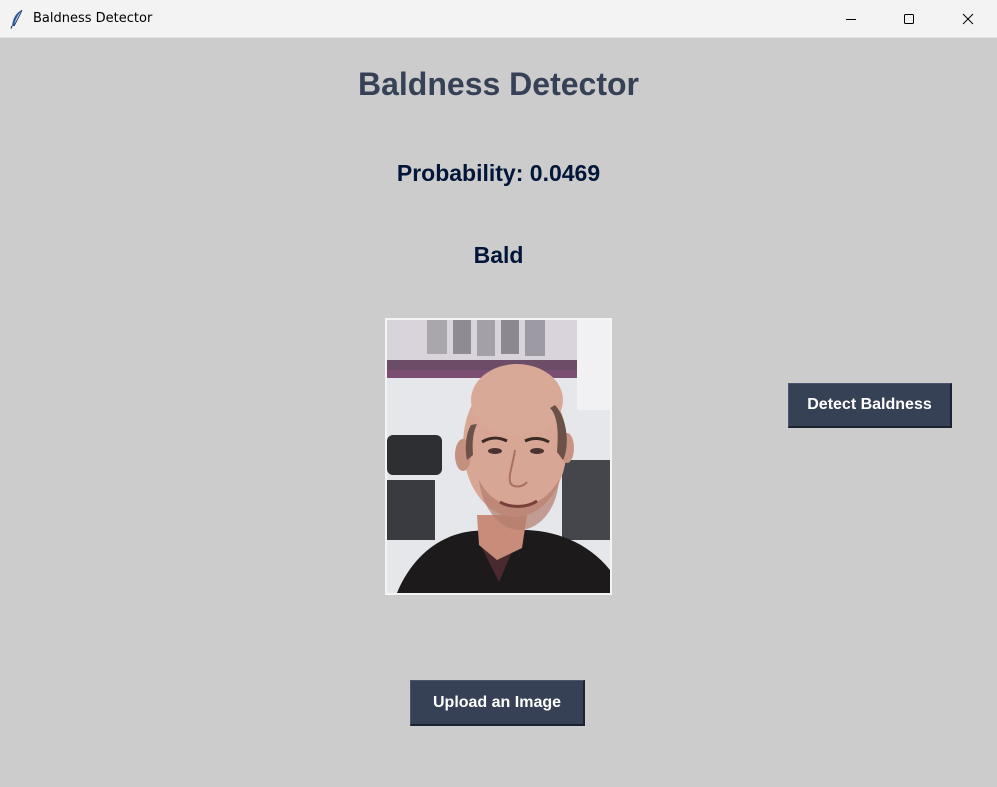 The image size is (997, 787). What do you see at coordinates (17, 19) in the screenshot?
I see `feather-icon` at bounding box center [17, 19].